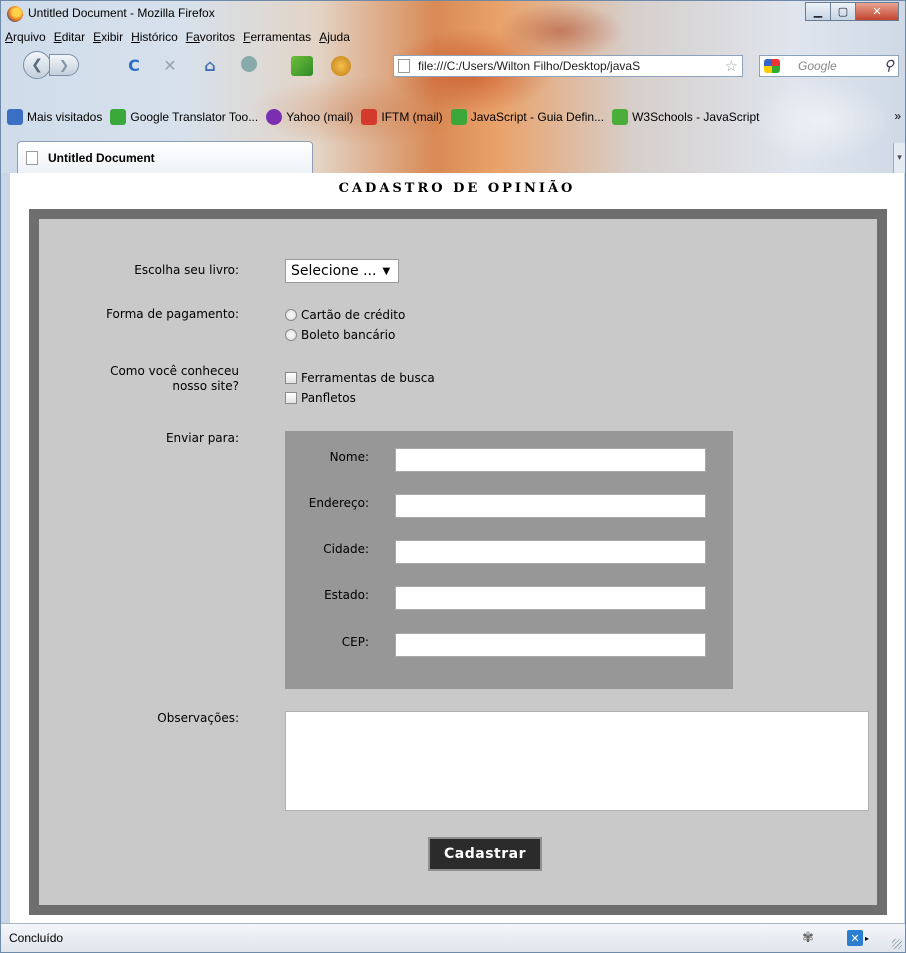 The image size is (906, 953). I want to click on status-bar: Concluído ✾ ✕ ▸, so click(453, 937).